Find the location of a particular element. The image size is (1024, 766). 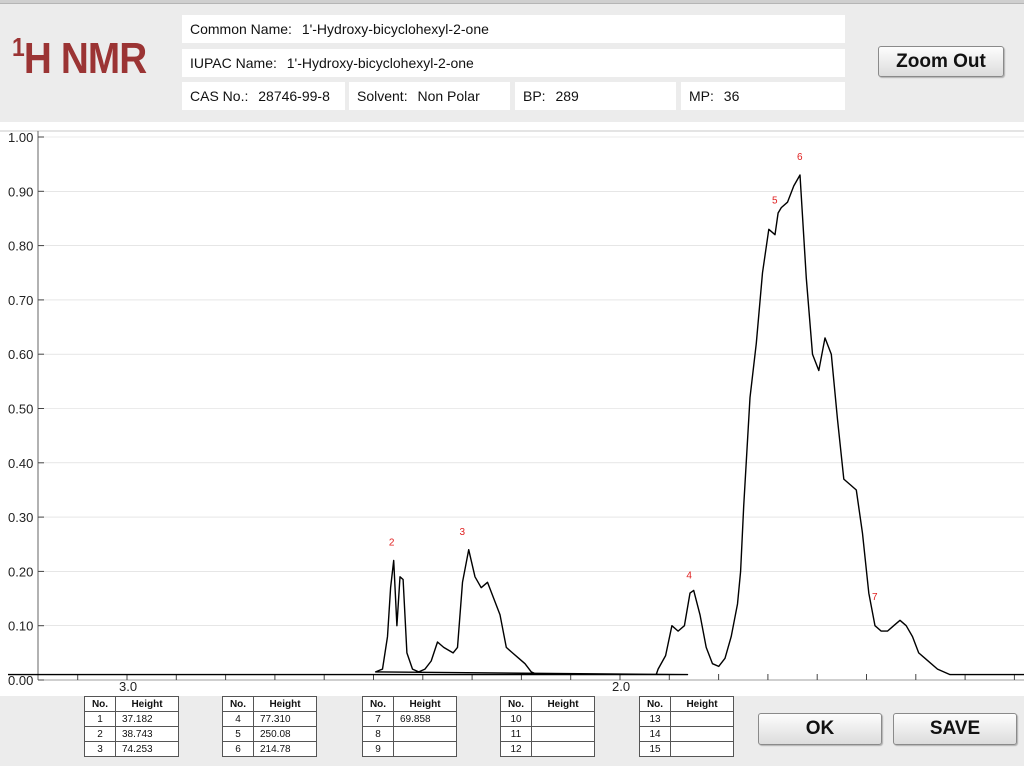

table-row: 11 is located at coordinates (547, 734).